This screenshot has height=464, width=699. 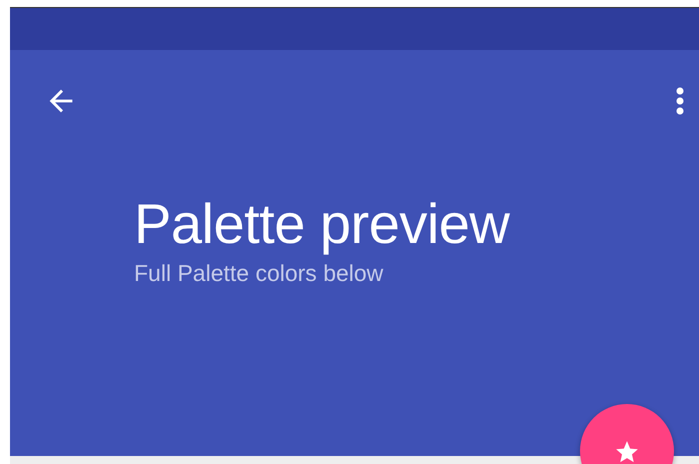 I want to click on page-title: Palette preview, so click(x=322, y=224).